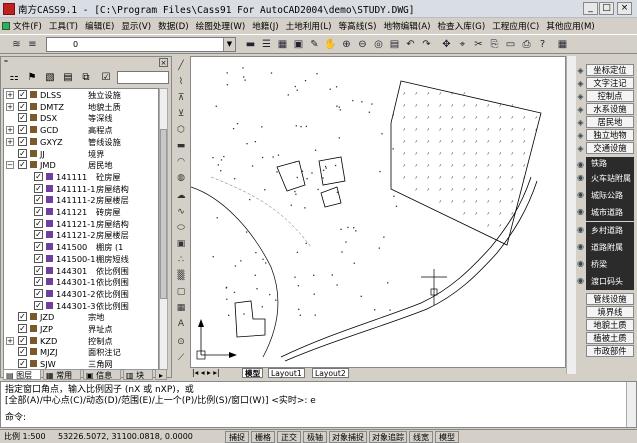 This screenshot has height=443, width=637. What do you see at coordinates (610, 109) in the screenshot?
I see `category-button: 水系设施` at bounding box center [610, 109].